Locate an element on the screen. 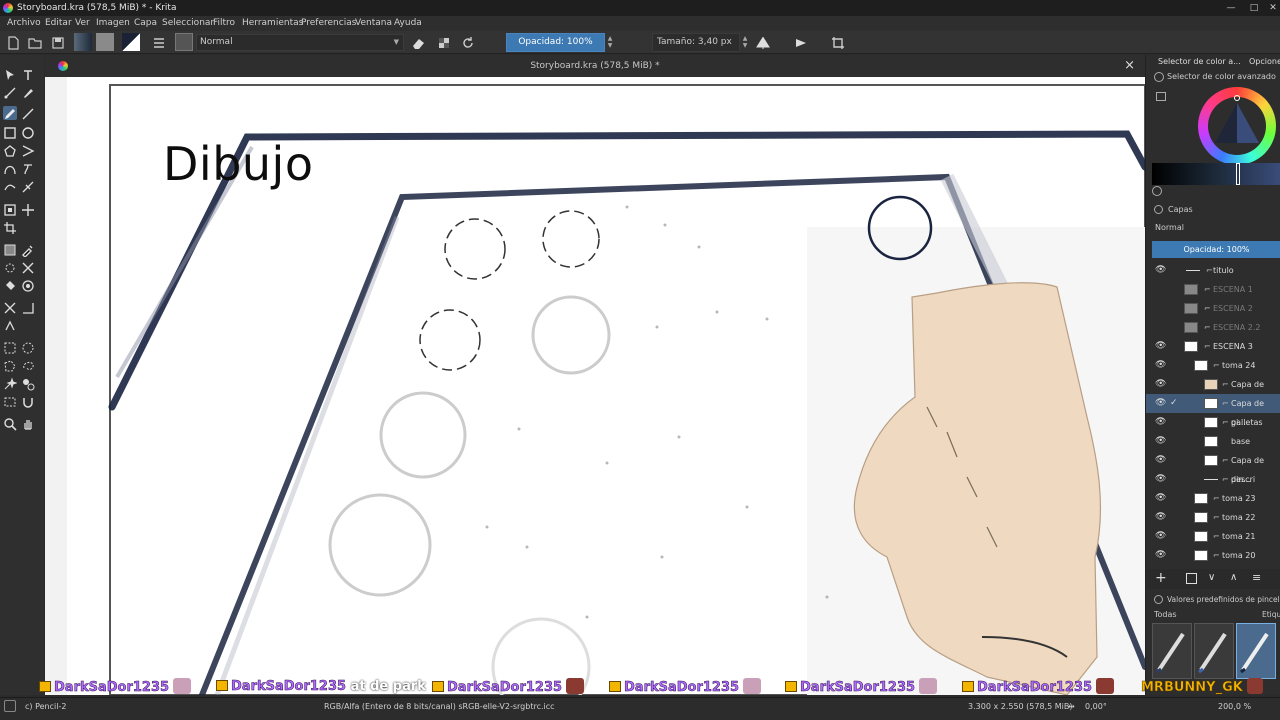 This screenshot has width=1280, height=720. move-up-icon: ∧ is located at coordinates (1233, 577).